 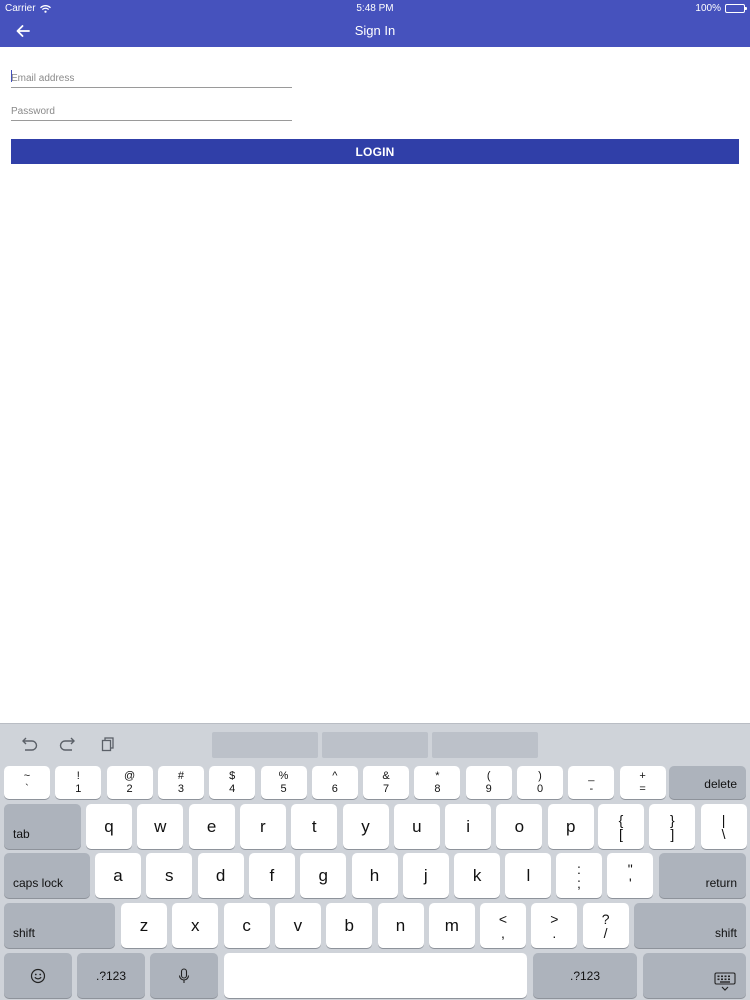 What do you see at coordinates (27, 776) in the screenshot?
I see `key-top-symbol: ~` at bounding box center [27, 776].